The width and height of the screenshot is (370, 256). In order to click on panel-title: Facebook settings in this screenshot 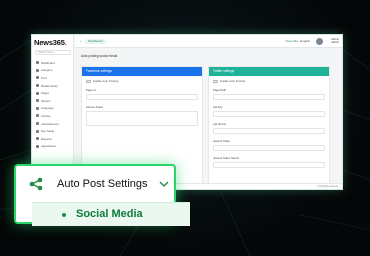, I will do `click(142, 71)`.